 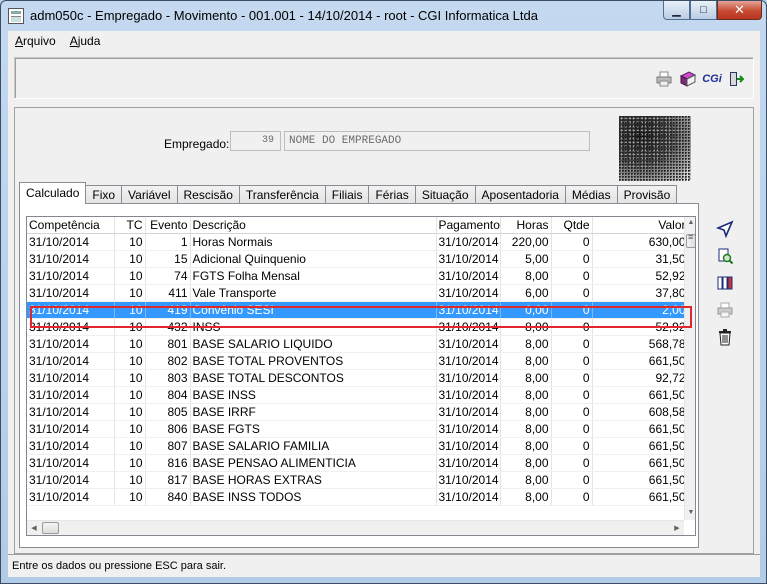 What do you see at coordinates (130, 225) in the screenshot?
I see `column-header: TC` at bounding box center [130, 225].